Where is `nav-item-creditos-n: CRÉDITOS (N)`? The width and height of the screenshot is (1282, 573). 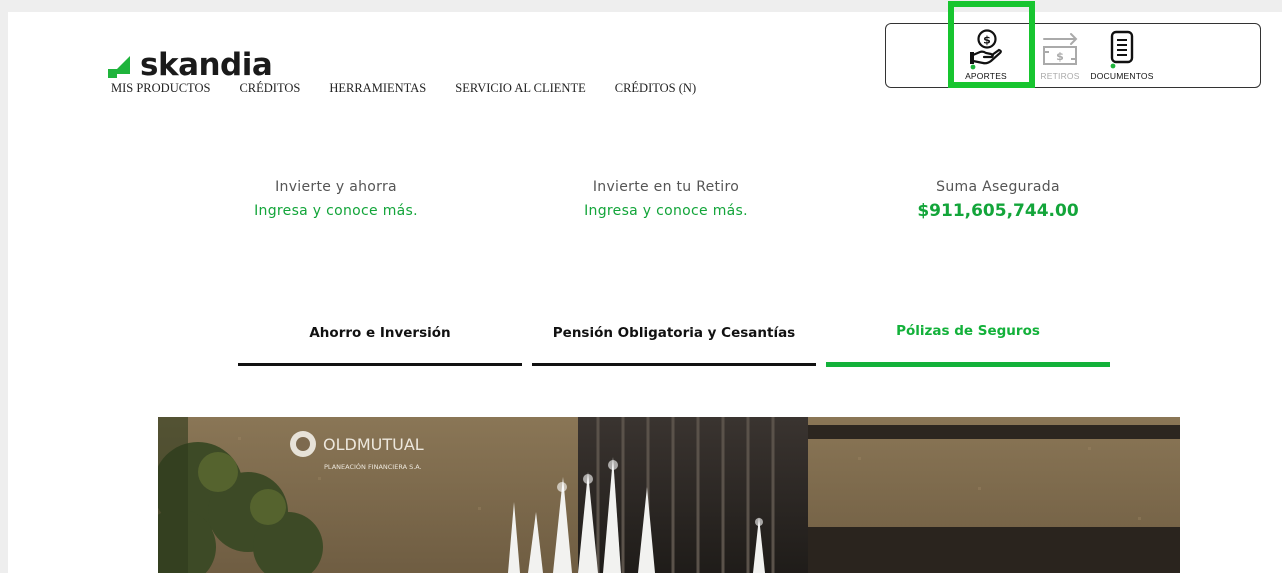
nav-item-creditos-n: CRÉDITOS (N) is located at coordinates (655, 88).